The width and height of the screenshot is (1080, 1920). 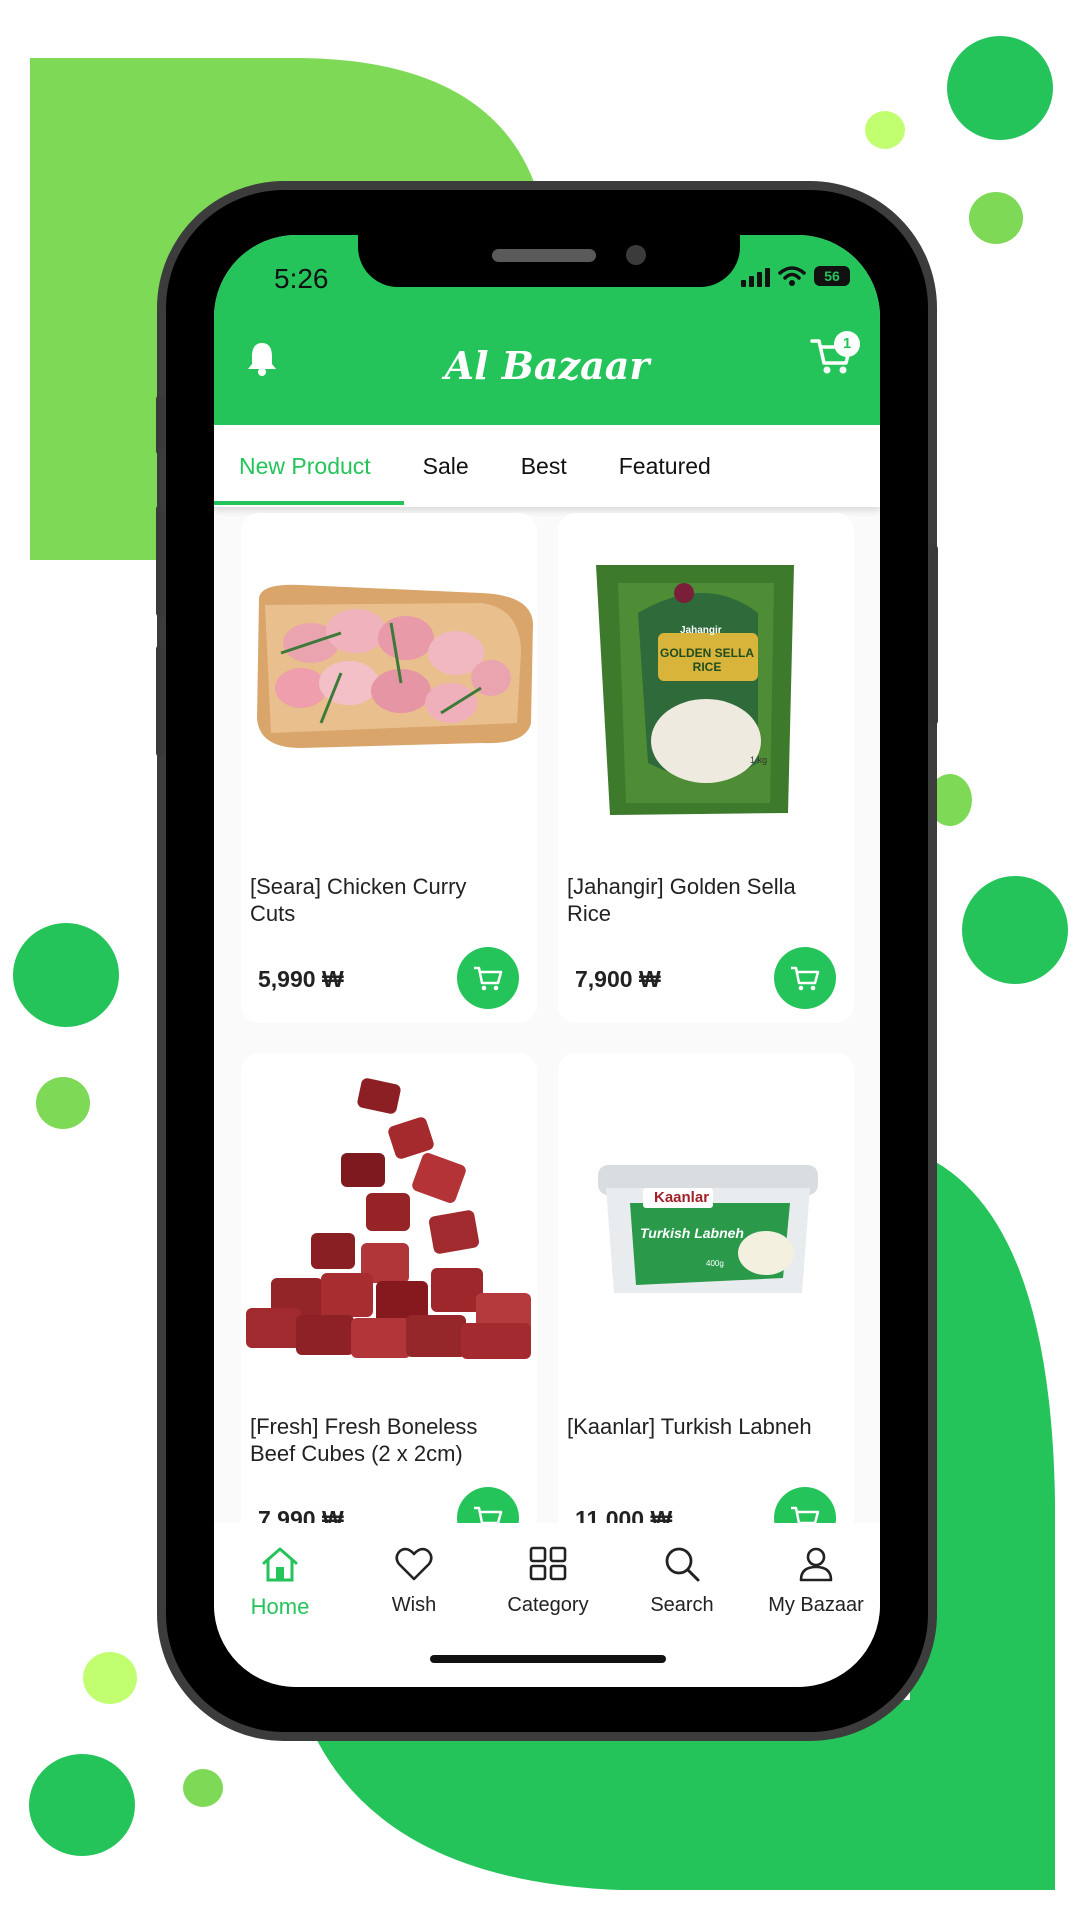 I want to click on wifi-icon, so click(x=792, y=276).